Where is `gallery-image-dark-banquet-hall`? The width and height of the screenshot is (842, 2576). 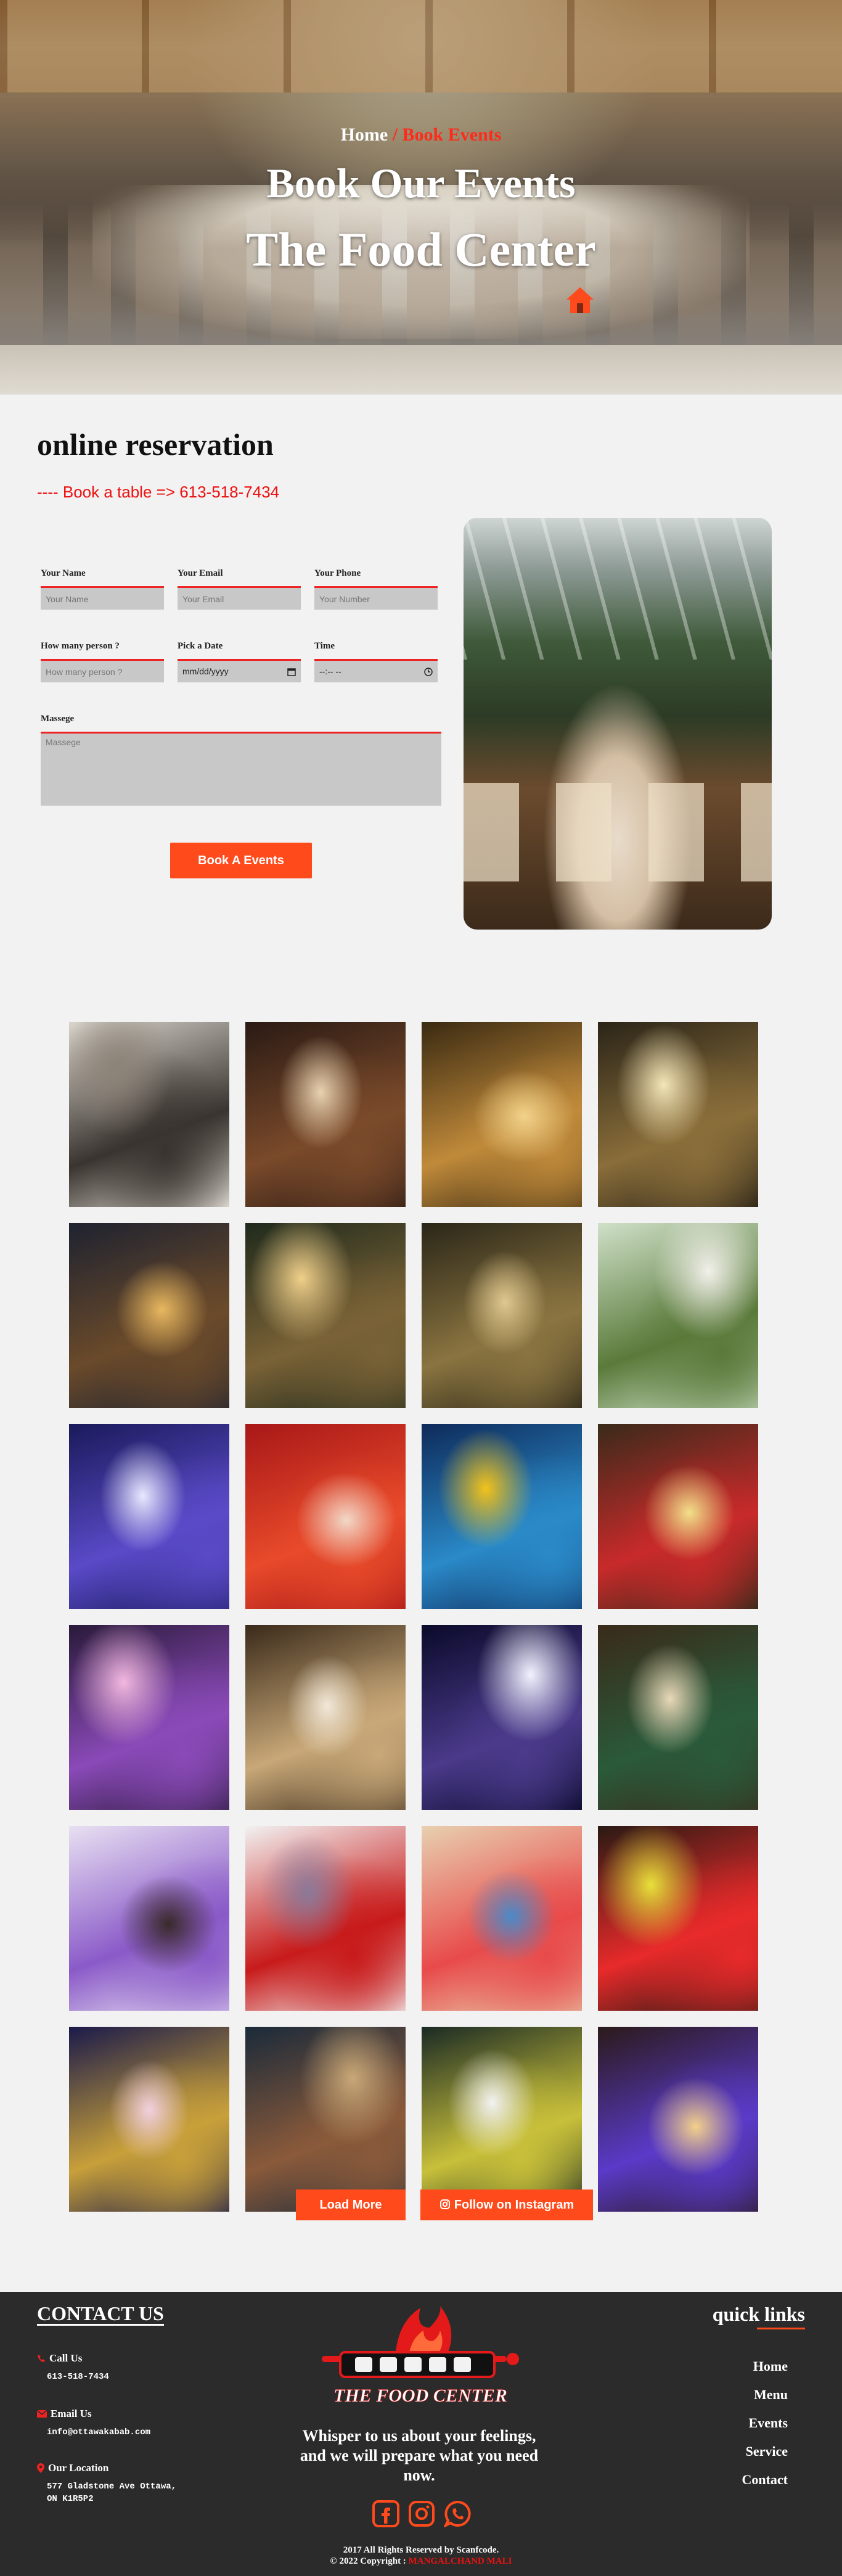 gallery-image-dark-banquet-hall is located at coordinates (325, 1114).